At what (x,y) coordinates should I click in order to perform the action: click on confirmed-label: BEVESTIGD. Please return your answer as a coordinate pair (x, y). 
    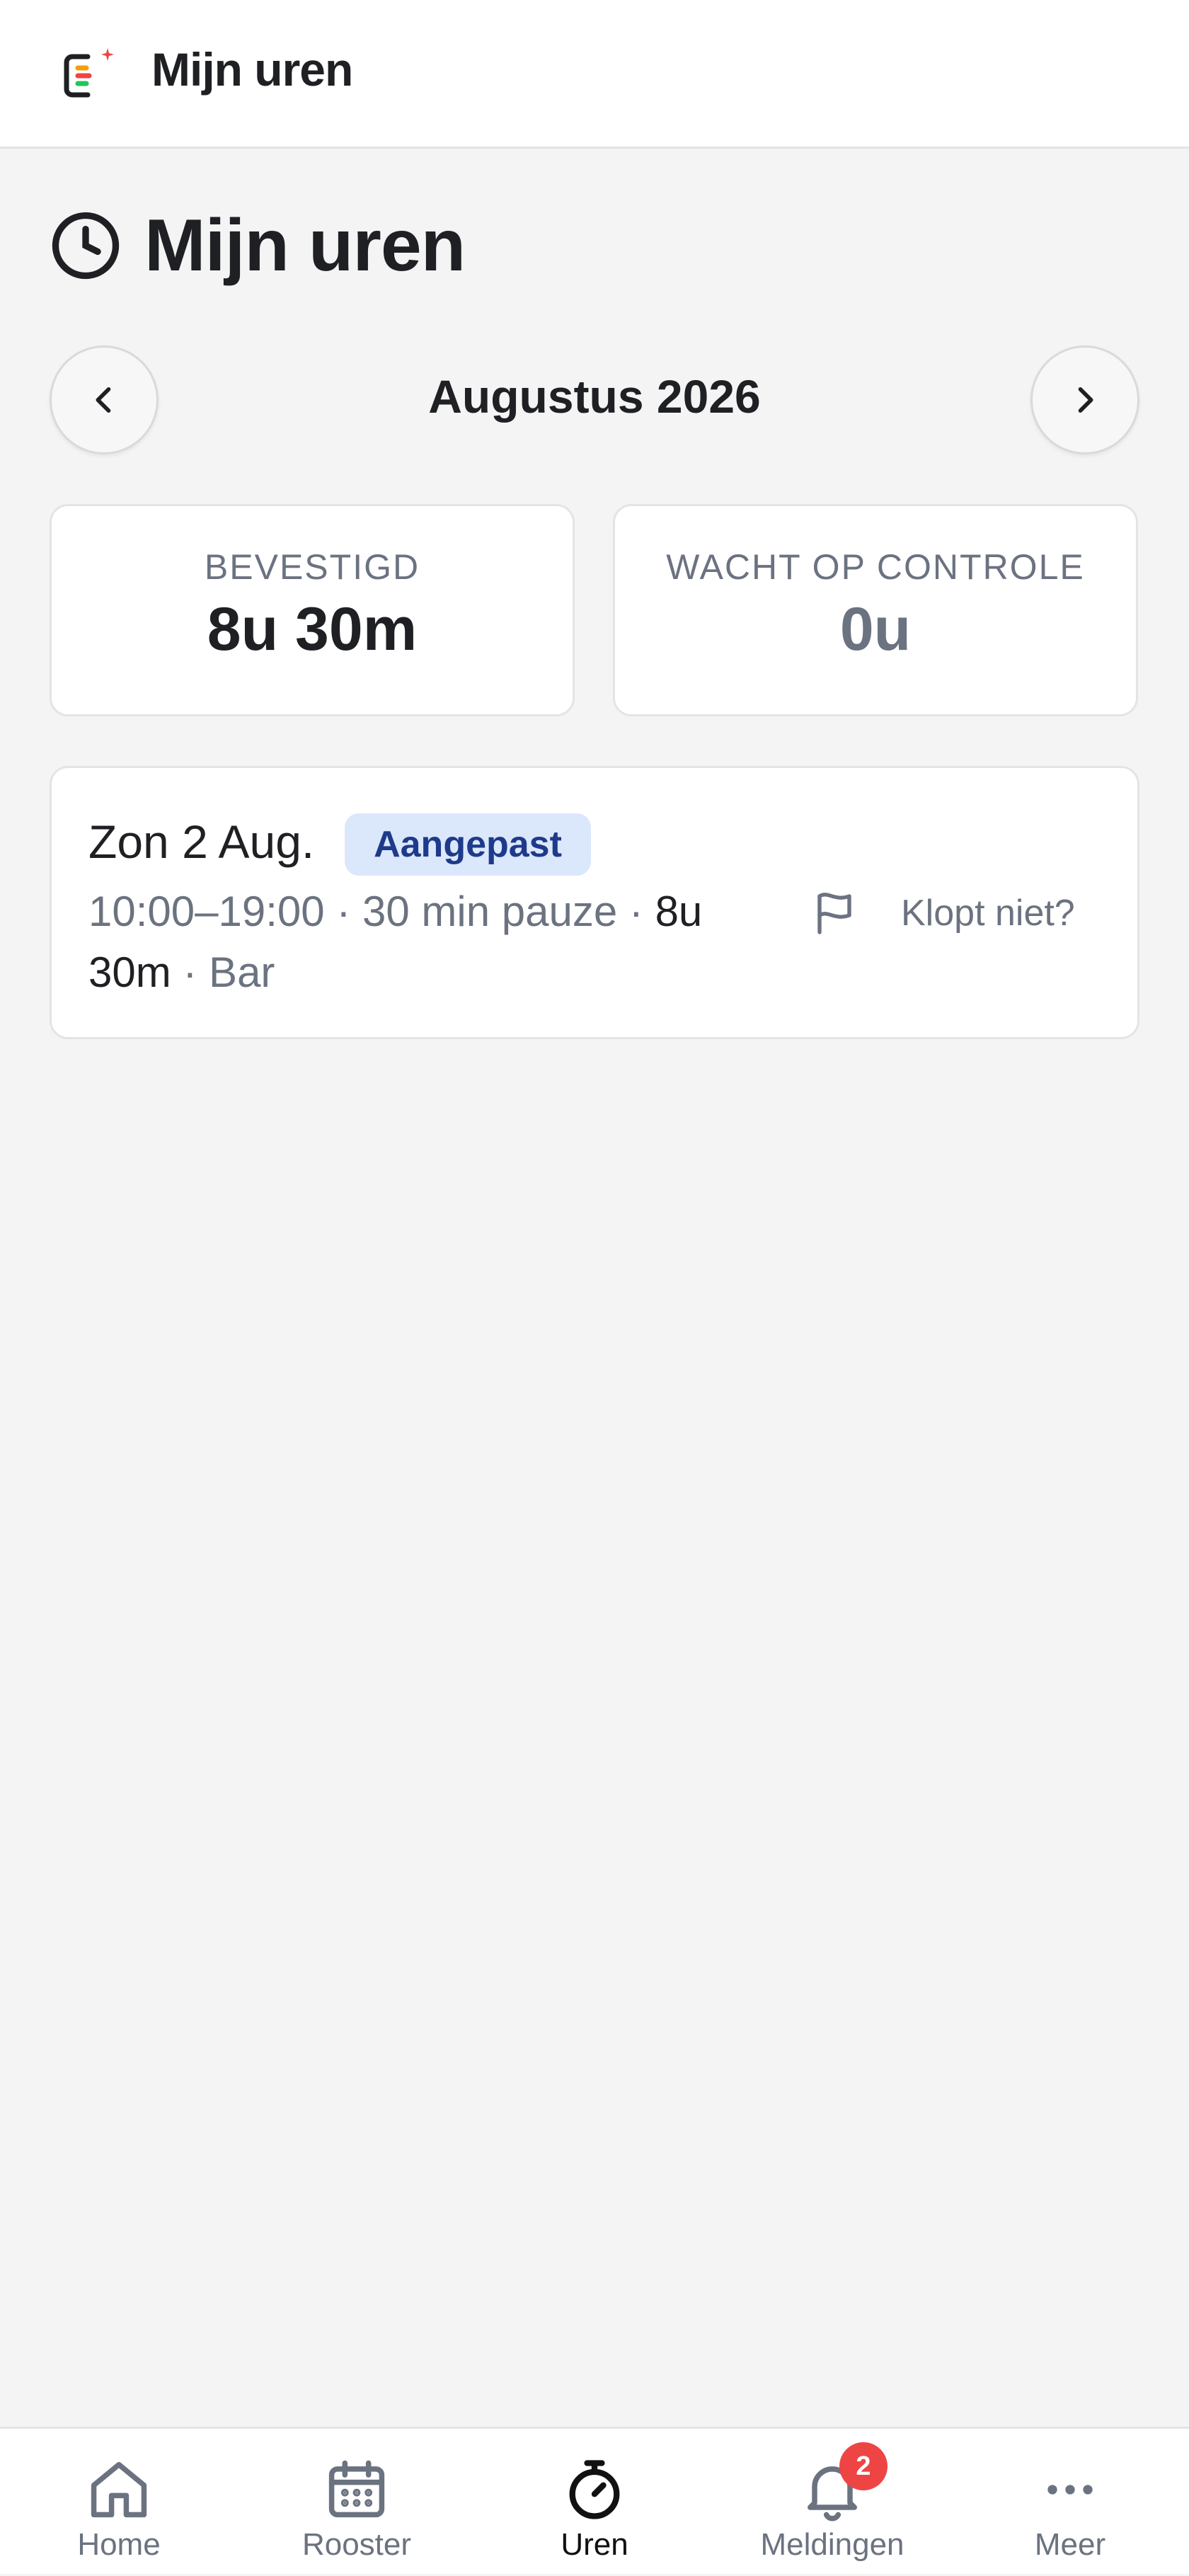
    Looking at the image, I should click on (312, 567).